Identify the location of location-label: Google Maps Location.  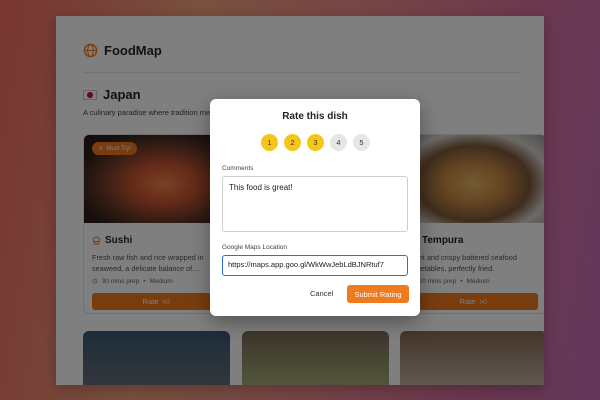
(255, 247).